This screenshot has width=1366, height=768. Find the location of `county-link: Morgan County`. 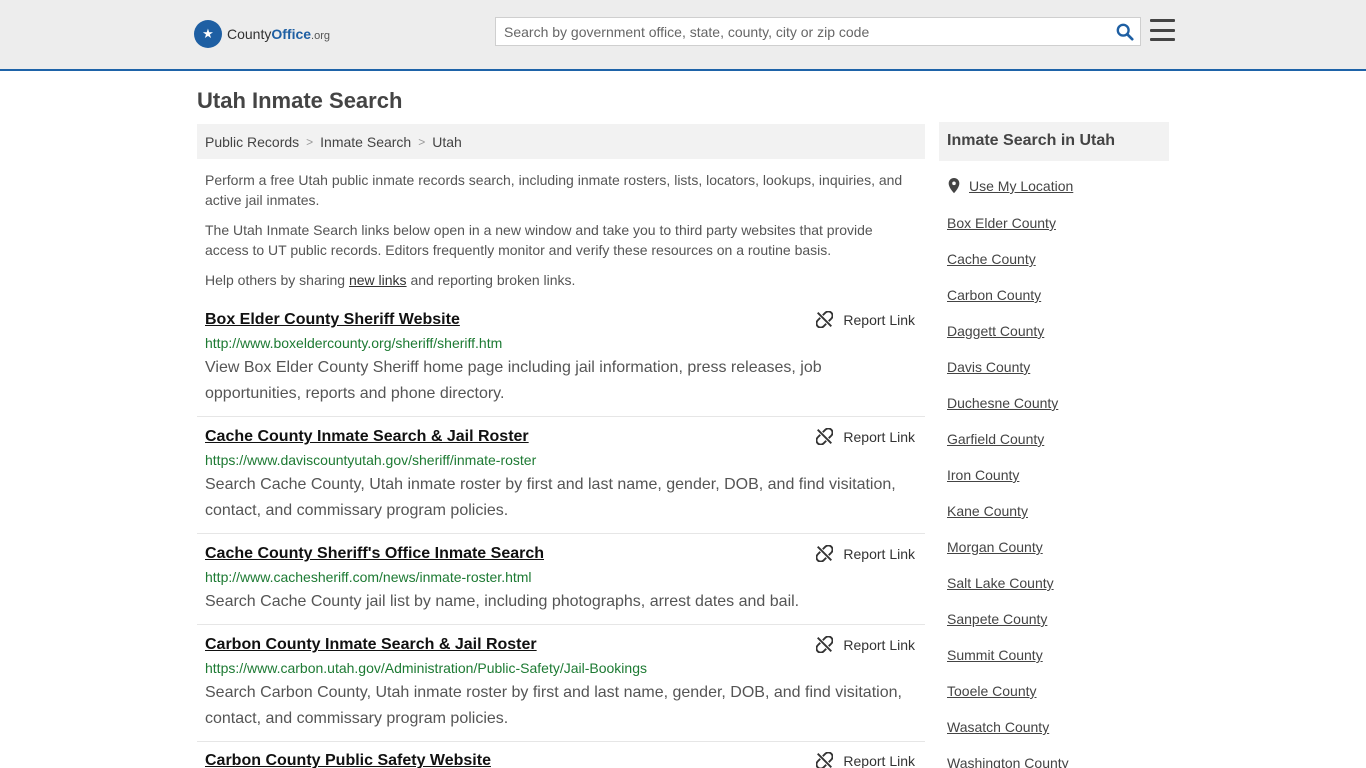

county-link: Morgan County is located at coordinates (995, 547).